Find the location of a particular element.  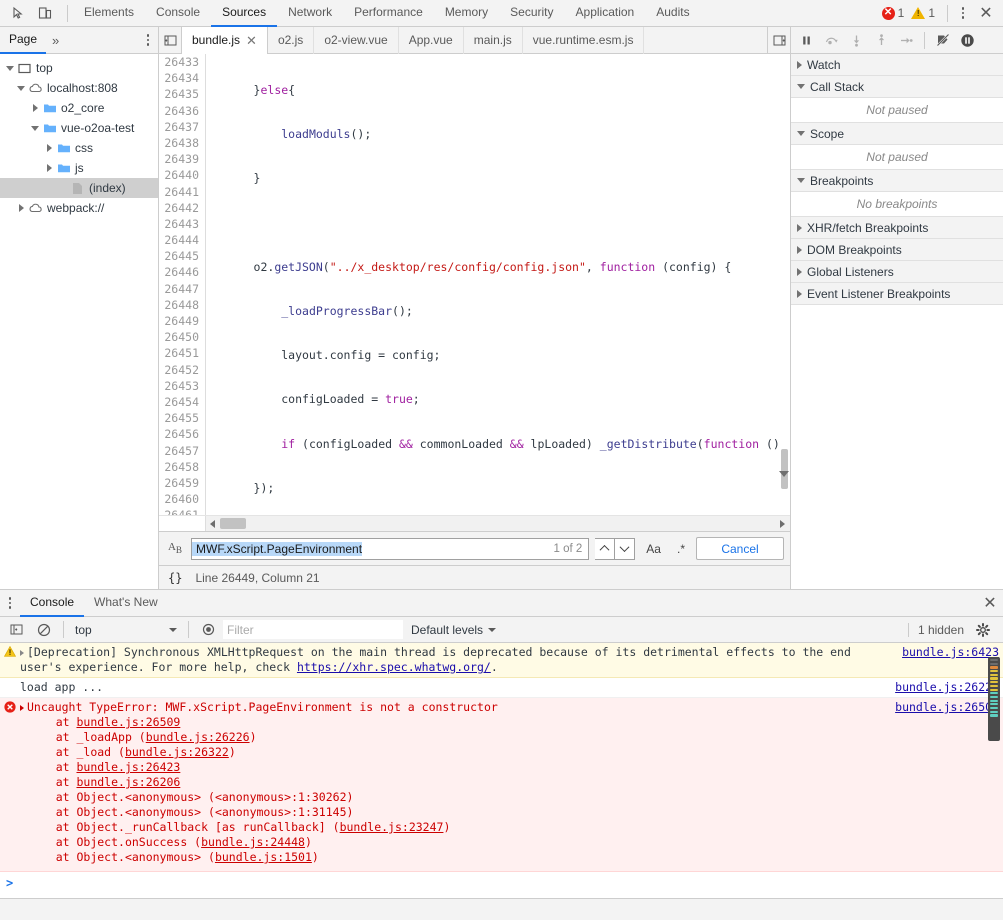

file-tab-o2-view-vue: o2-view.vue is located at coordinates (356, 40).